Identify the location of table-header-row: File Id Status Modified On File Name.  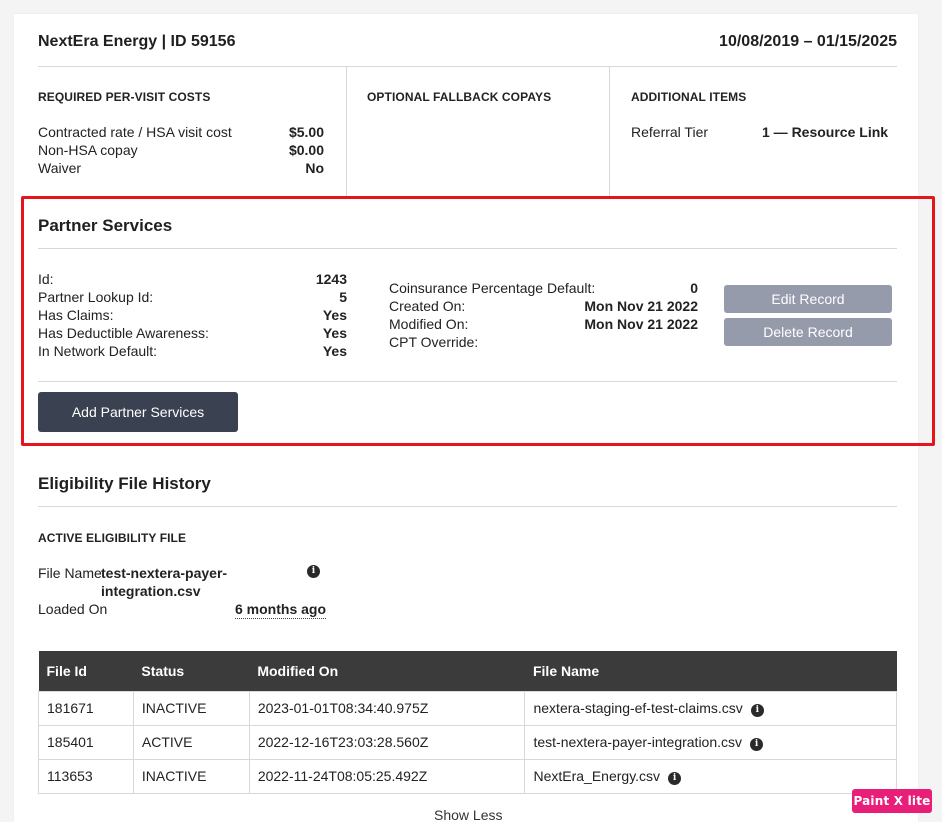
(467, 671).